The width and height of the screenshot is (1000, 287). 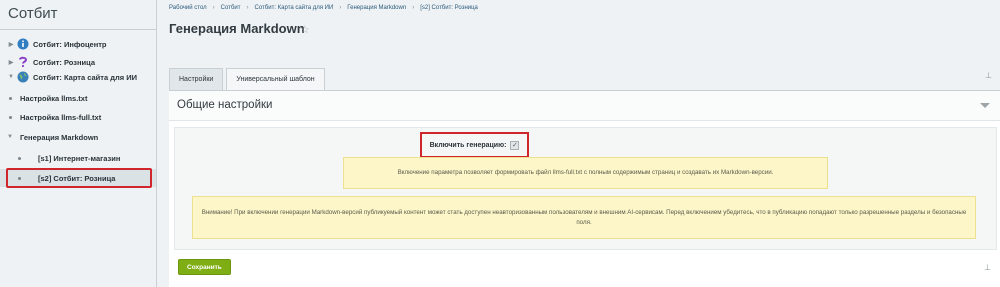 What do you see at coordinates (449, 8) in the screenshot?
I see `breadcrumb-item: [s2] Сотбит: Розница` at bounding box center [449, 8].